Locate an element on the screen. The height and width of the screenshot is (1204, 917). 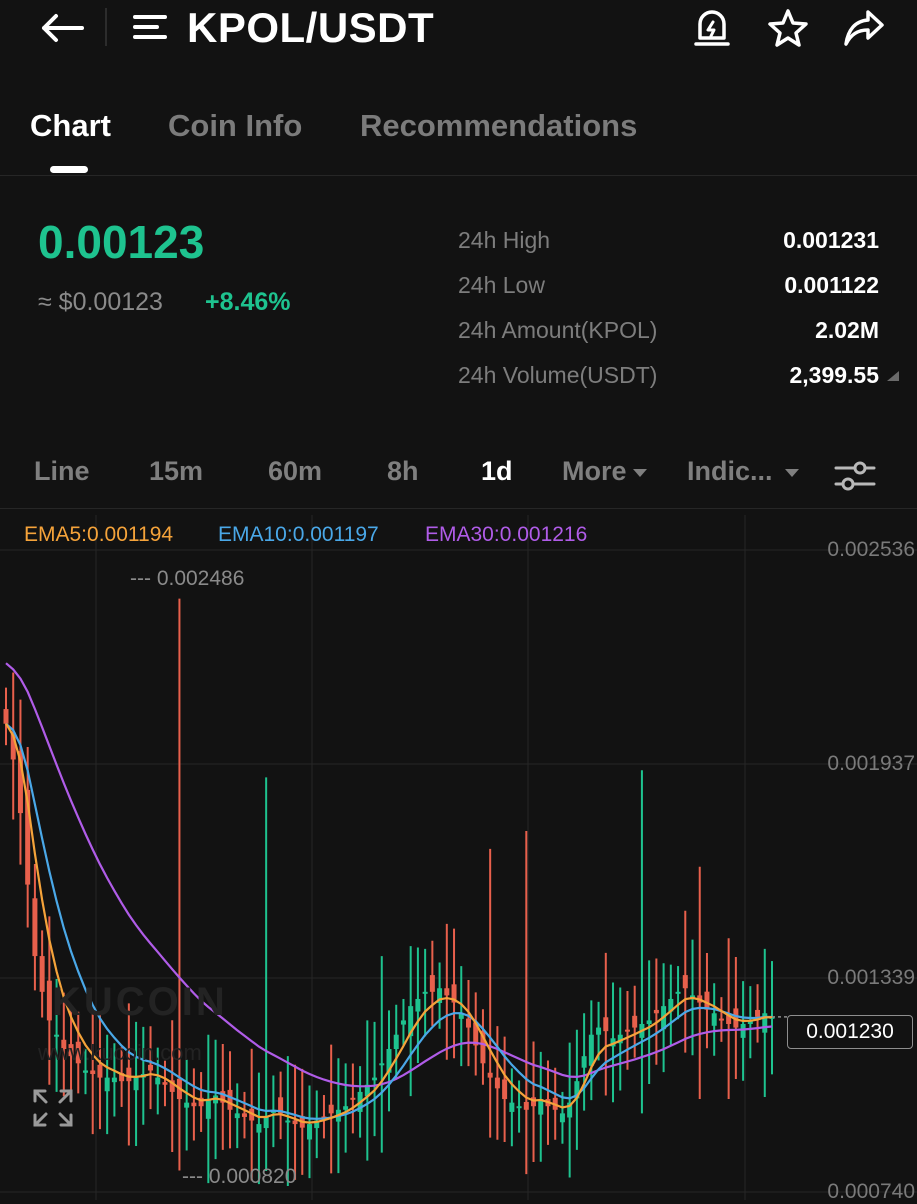
usd-price: ≈ $0.00123 is located at coordinates (100, 302).